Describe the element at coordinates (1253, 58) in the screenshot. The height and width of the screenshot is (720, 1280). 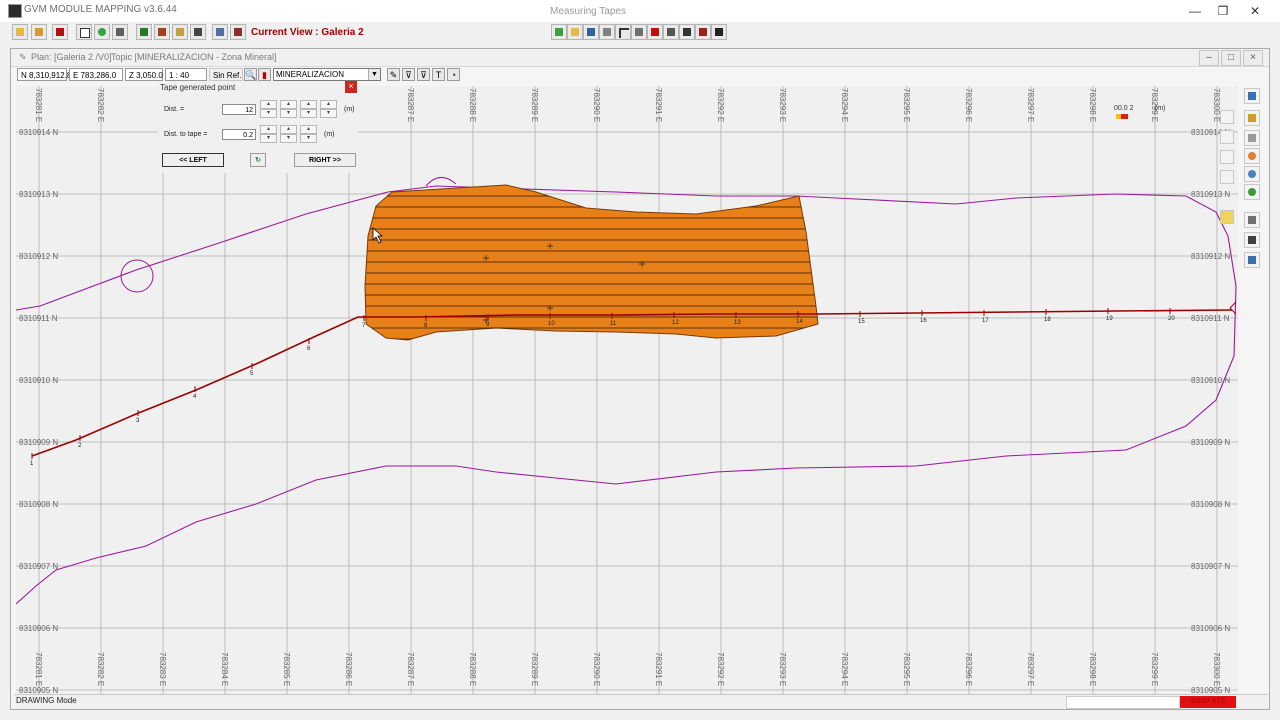
I see `child-close-button: ×` at that location.